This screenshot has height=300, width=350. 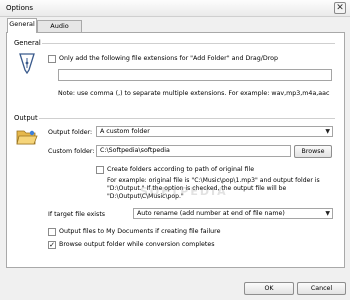 What do you see at coordinates (59, 30) in the screenshot?
I see `tab-audio-options: Audio Options` at bounding box center [59, 30].